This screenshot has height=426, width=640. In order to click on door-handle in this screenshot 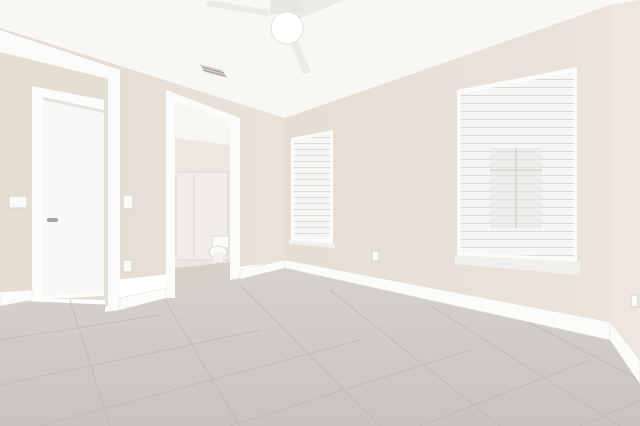, I will do `click(52, 220)`.